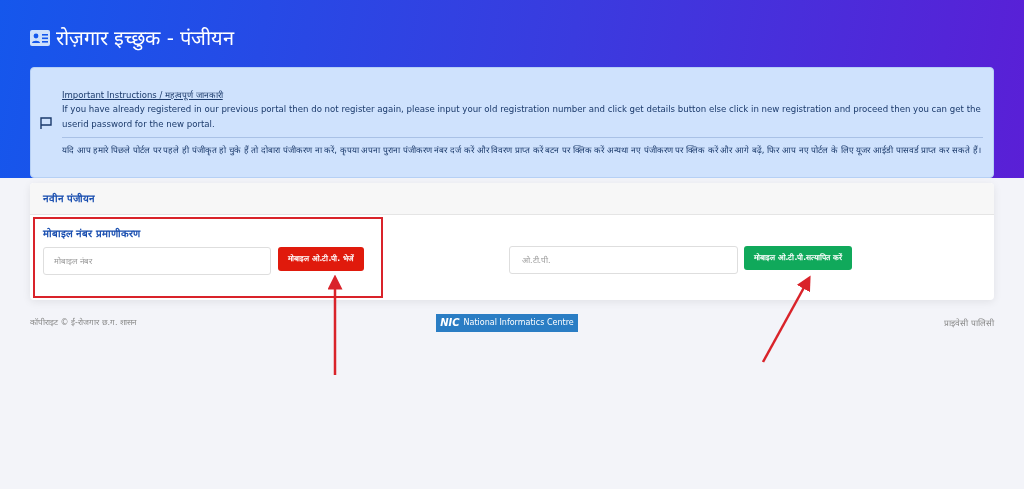 The height and width of the screenshot is (489, 1024). Describe the element at coordinates (40, 38) in the screenshot. I see `id-card-icon` at that location.